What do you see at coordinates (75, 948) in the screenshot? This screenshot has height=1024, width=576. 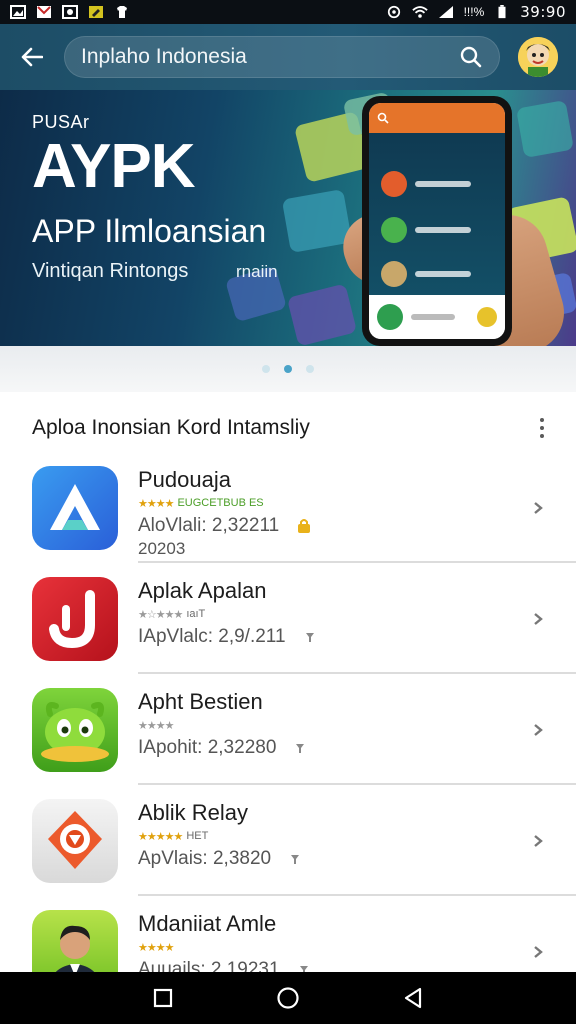 I see `portrait-icon` at bounding box center [75, 948].